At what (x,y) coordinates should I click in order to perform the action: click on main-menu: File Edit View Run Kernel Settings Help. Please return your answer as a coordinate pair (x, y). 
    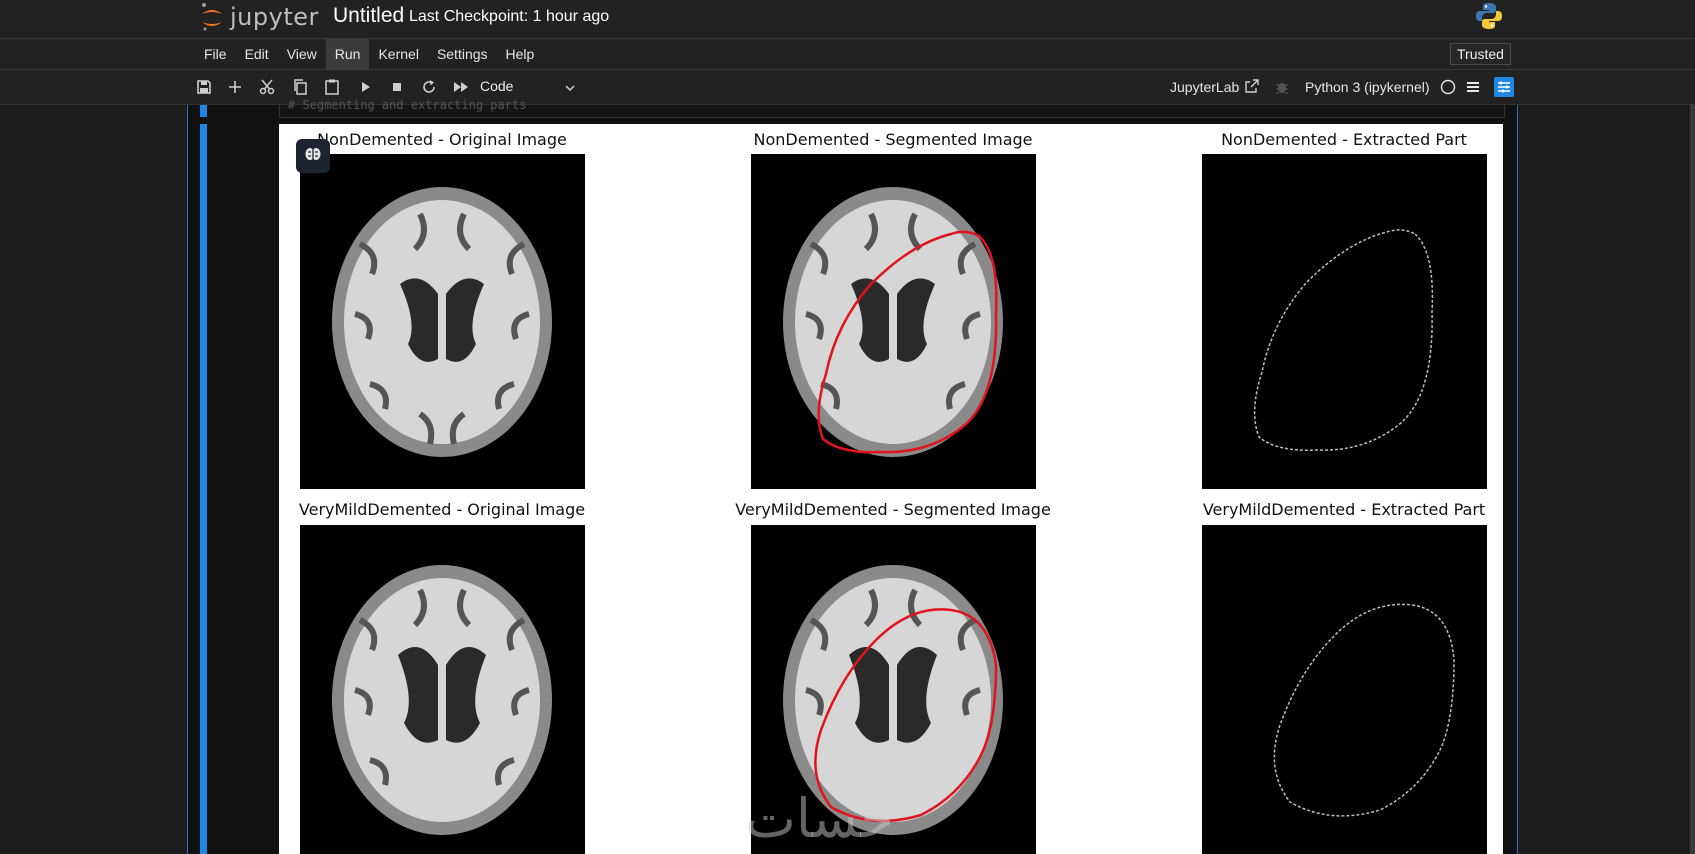
    Looking at the image, I should click on (369, 54).